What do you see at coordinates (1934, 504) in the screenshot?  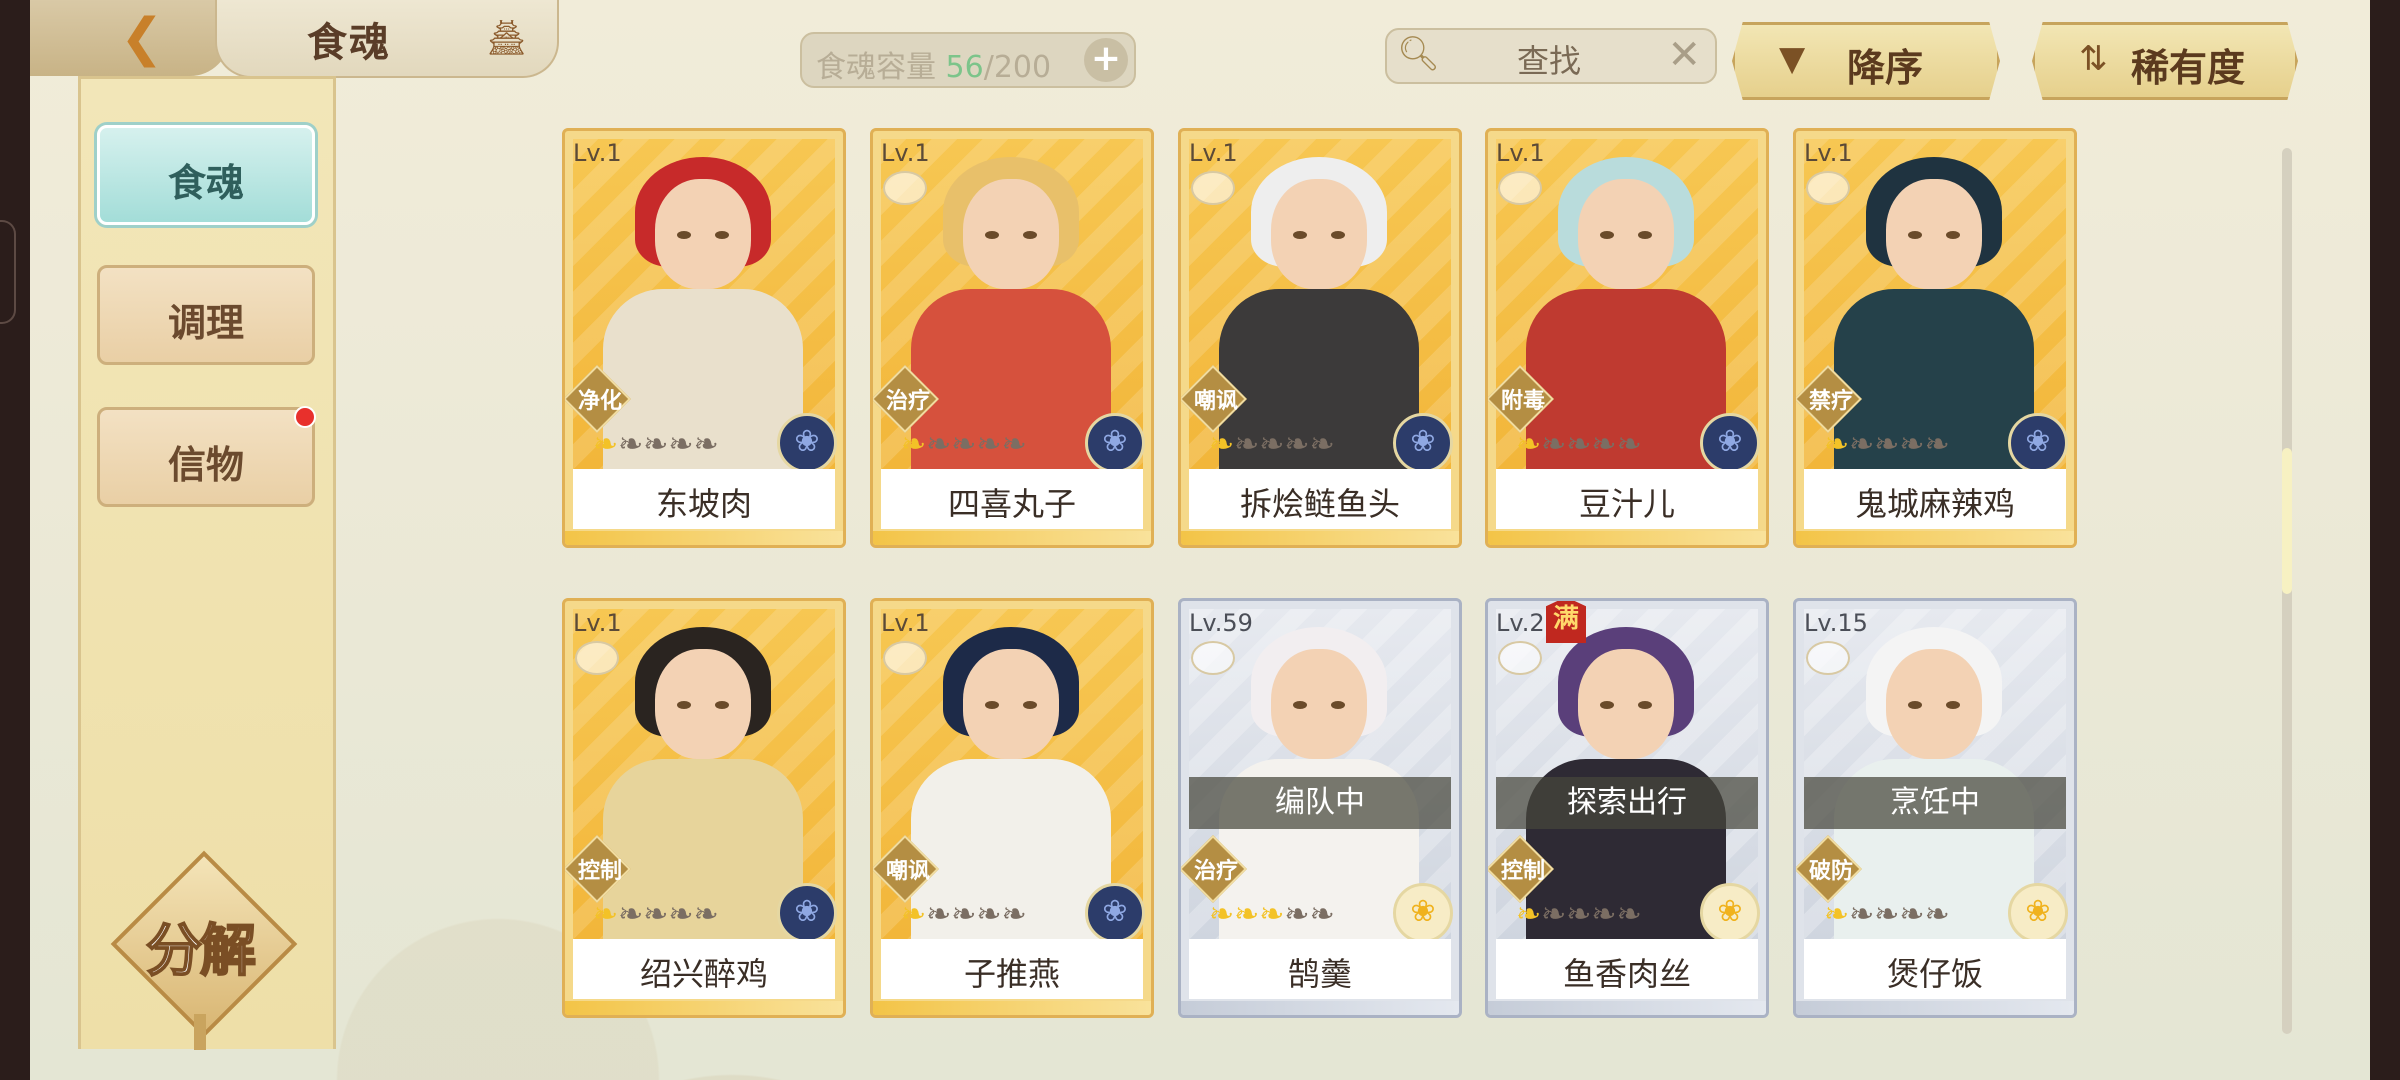 I see `food-soul-name: 鬼城麻辣鸡` at bounding box center [1934, 504].